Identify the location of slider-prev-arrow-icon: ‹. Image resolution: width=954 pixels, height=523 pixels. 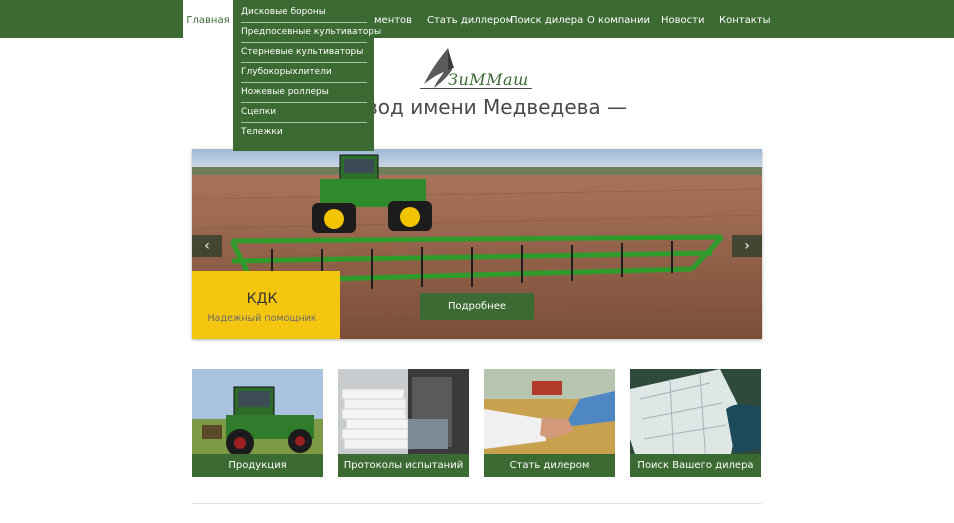
(207, 246).